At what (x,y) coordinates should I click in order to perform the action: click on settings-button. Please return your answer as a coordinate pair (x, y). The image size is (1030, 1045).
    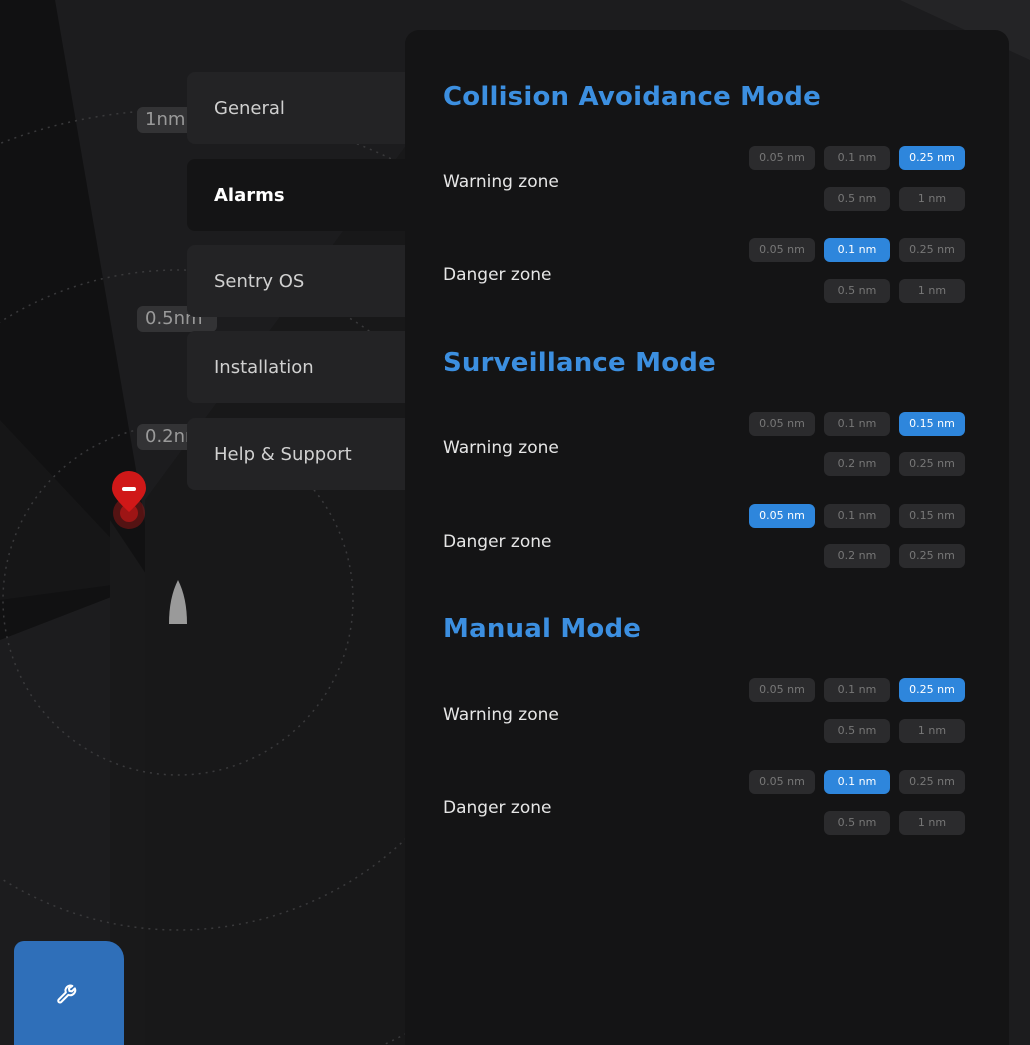
    Looking at the image, I should click on (69, 993).